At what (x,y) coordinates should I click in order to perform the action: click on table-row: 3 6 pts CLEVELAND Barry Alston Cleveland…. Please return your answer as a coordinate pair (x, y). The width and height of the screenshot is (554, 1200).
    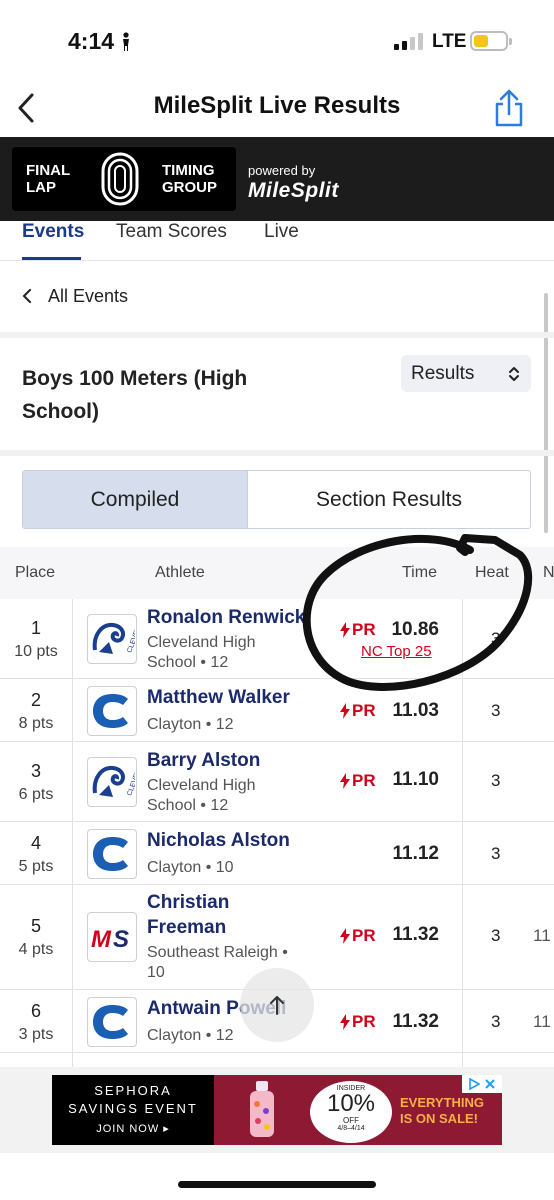
    Looking at the image, I should click on (277, 782).